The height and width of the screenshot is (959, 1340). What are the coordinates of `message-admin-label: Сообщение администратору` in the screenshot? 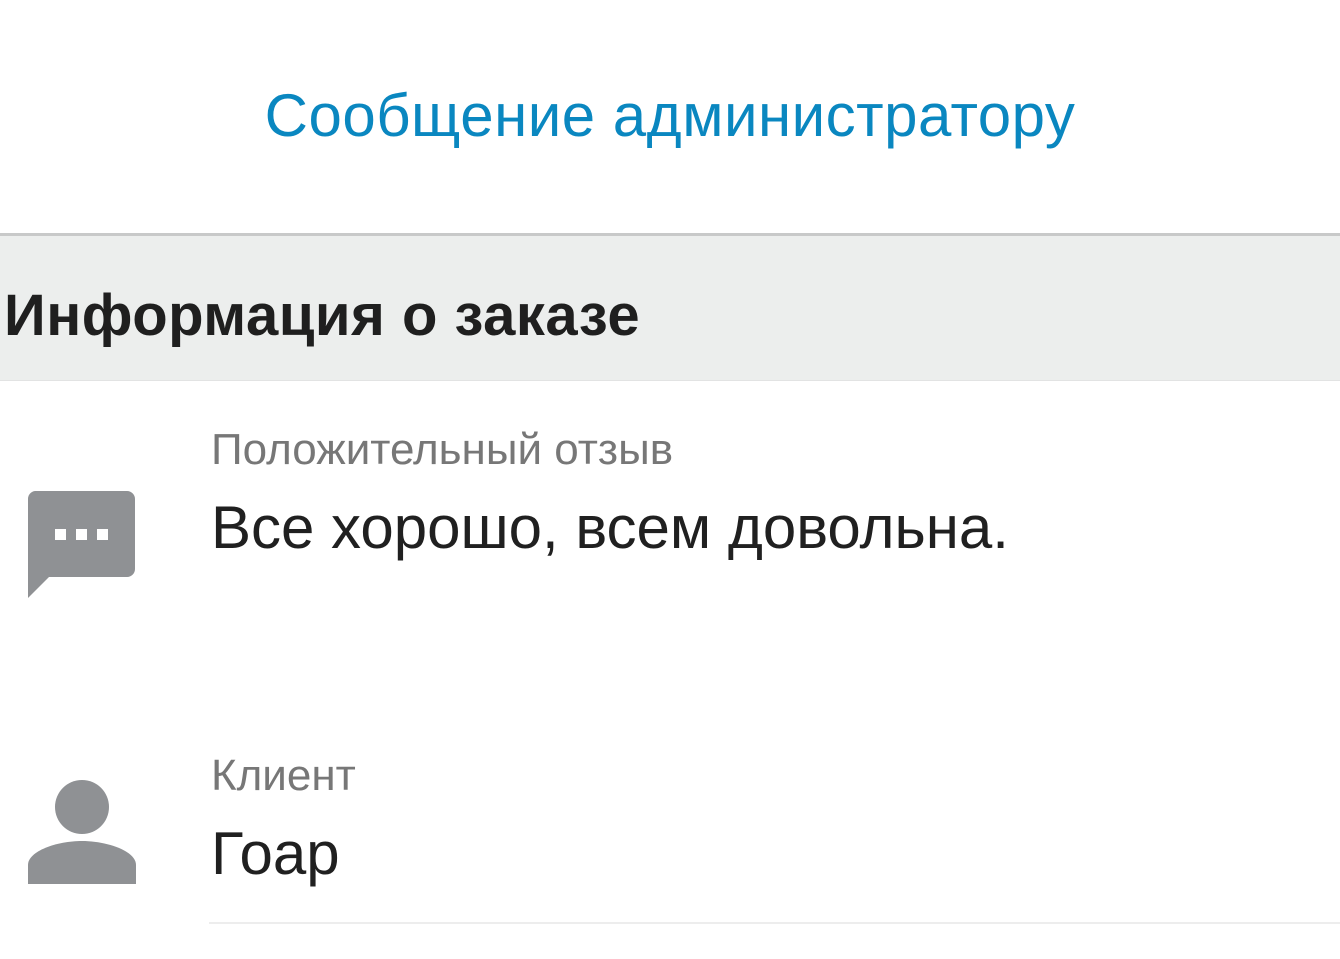 It's located at (670, 115).